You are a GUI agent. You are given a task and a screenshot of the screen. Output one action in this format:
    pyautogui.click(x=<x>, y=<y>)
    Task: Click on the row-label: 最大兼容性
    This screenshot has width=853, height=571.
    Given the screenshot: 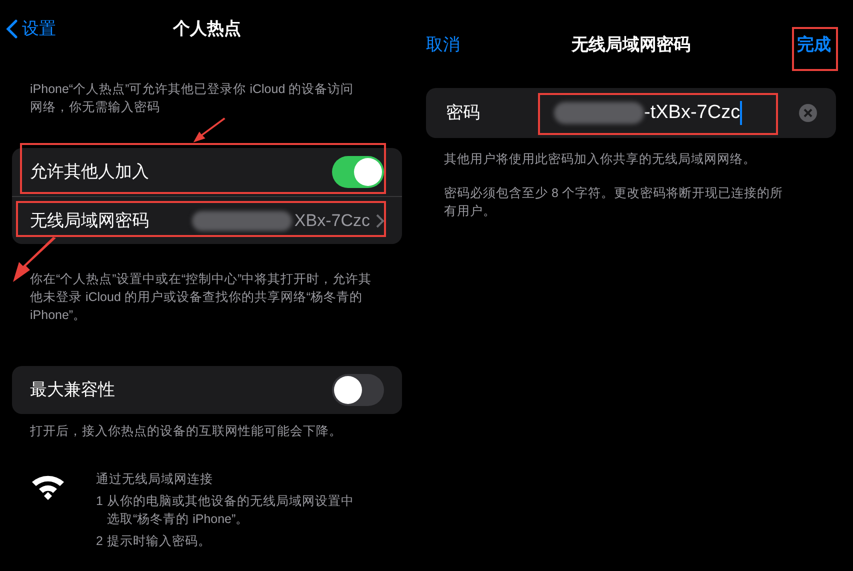 What is the action you would take?
    pyautogui.click(x=72, y=390)
    